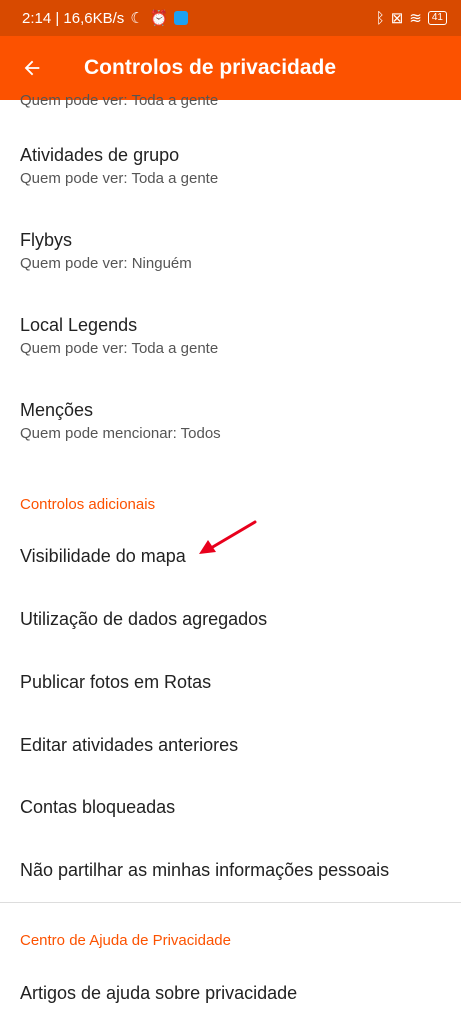 The height and width of the screenshot is (1024, 461). I want to click on battery-icon: 41, so click(437, 18).